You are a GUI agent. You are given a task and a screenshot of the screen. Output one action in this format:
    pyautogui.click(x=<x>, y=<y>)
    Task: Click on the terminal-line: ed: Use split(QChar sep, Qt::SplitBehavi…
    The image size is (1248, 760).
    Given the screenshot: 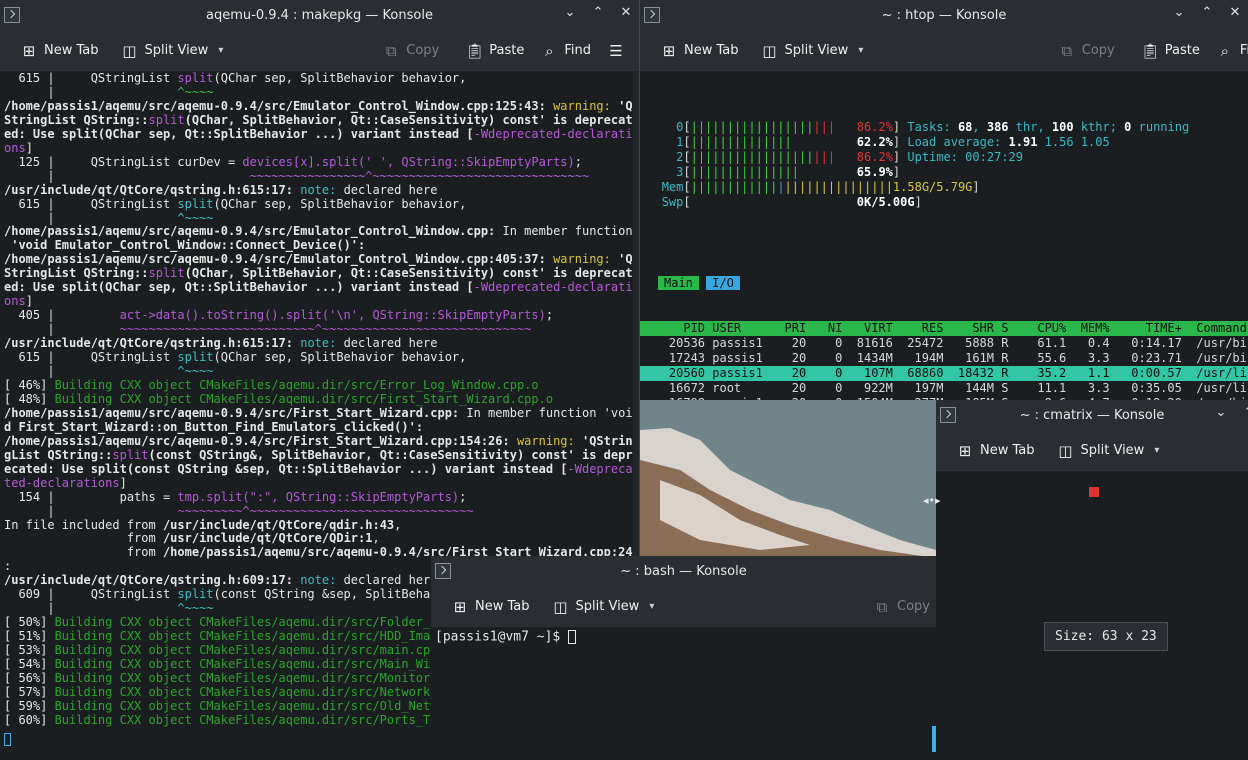 What is the action you would take?
    pyautogui.click(x=321, y=287)
    